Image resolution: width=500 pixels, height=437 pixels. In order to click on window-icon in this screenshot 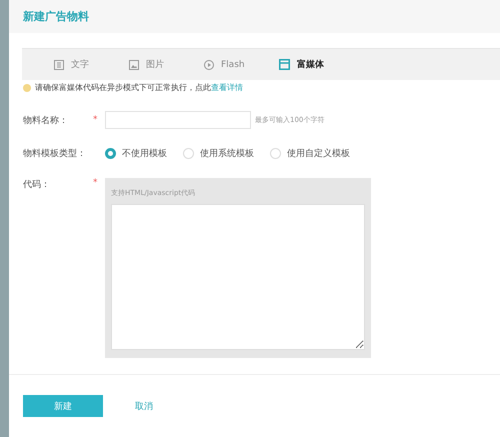, I will do `click(284, 64)`.